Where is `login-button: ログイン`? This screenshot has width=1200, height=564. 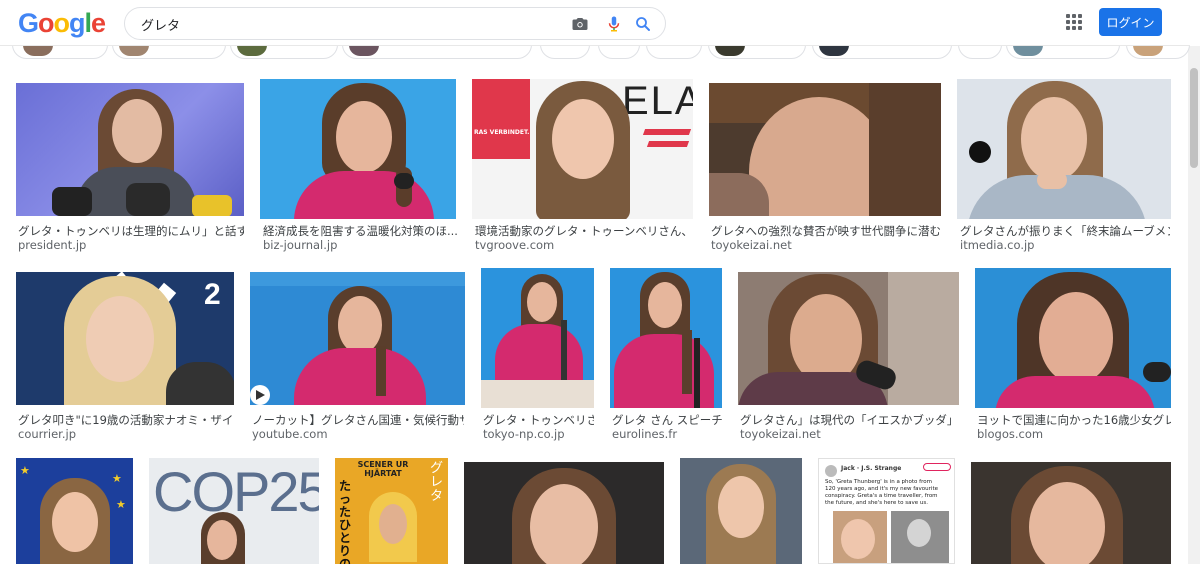 login-button: ログイン is located at coordinates (1130, 22).